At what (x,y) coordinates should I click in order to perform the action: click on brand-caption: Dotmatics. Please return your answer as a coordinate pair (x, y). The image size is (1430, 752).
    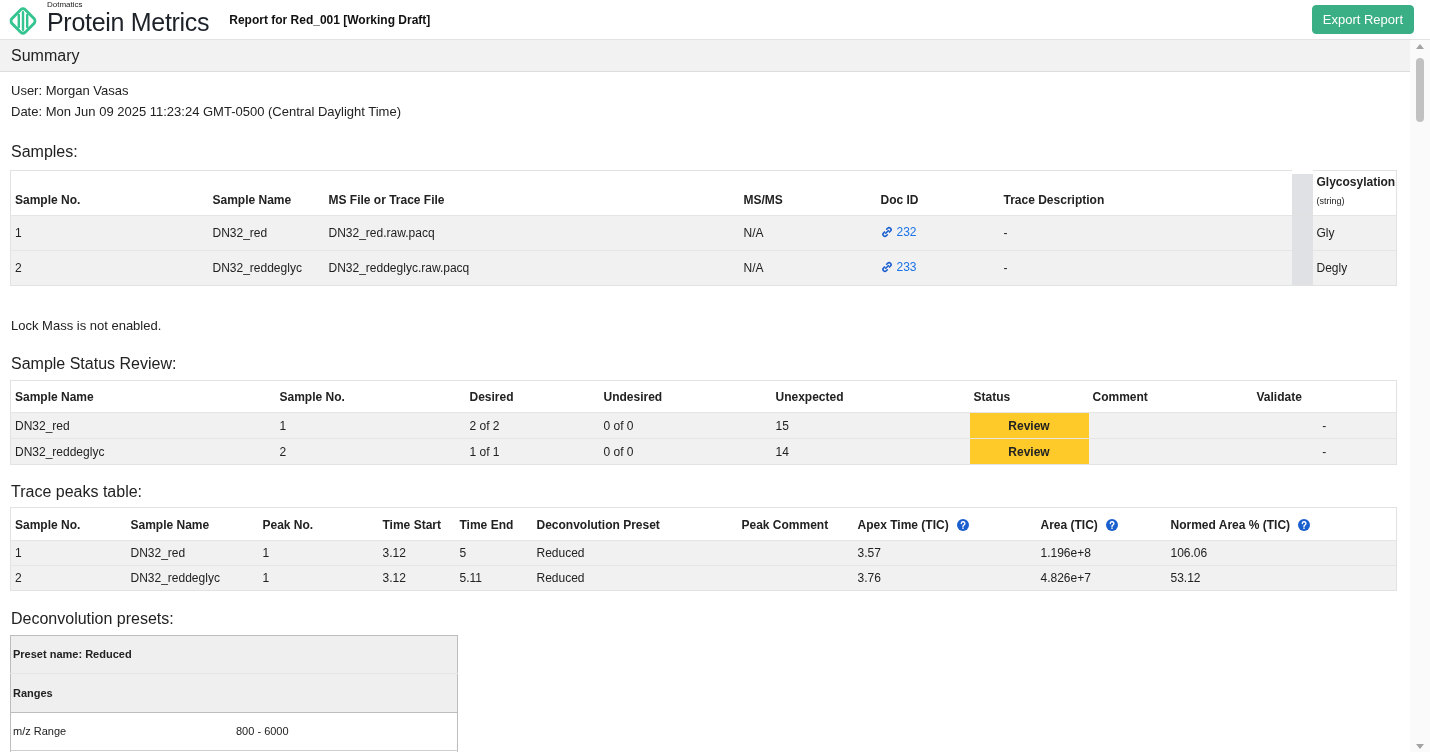
    Looking at the image, I should click on (65, 4).